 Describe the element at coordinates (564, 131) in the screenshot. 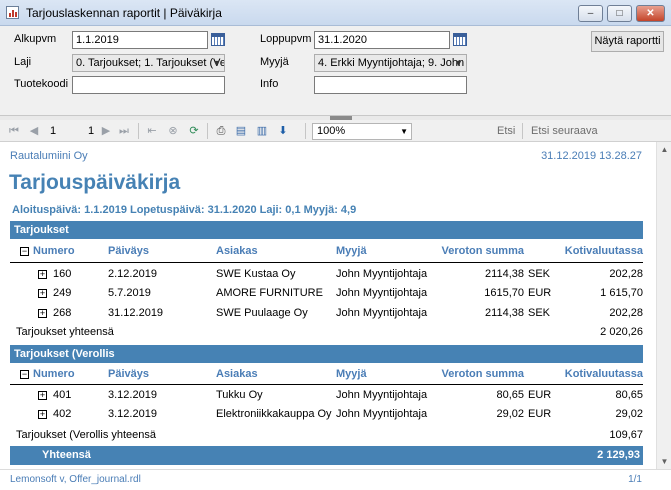

I see `find-next-link: Etsi seuraava` at that location.